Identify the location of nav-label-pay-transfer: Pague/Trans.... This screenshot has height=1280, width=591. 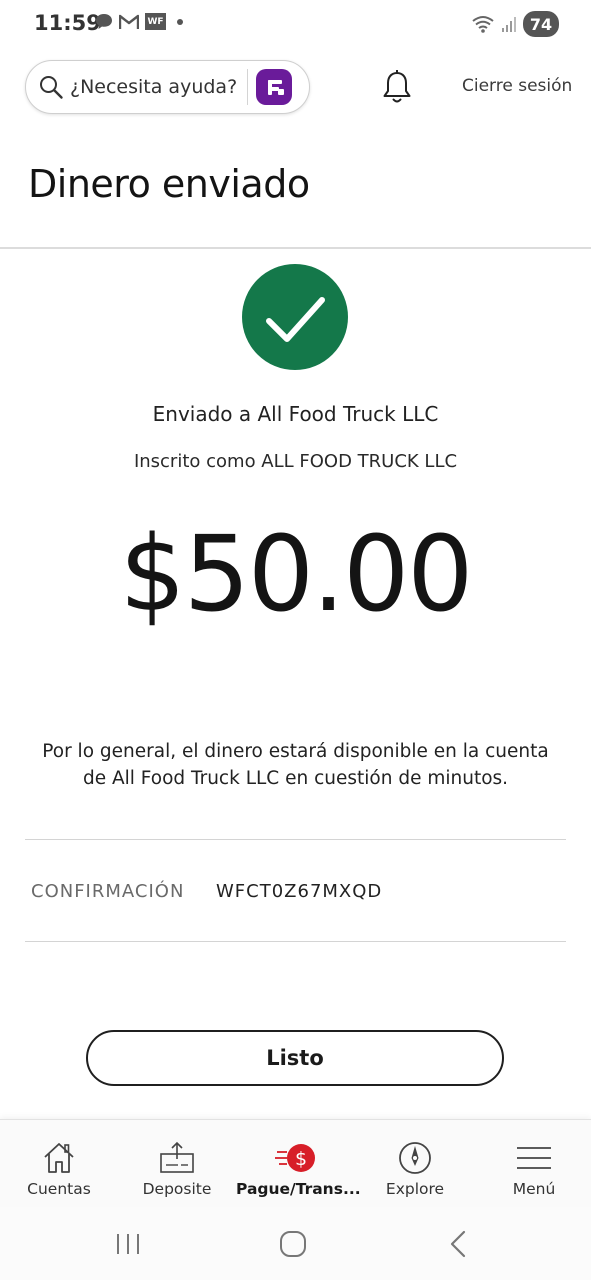
(298, 1189).